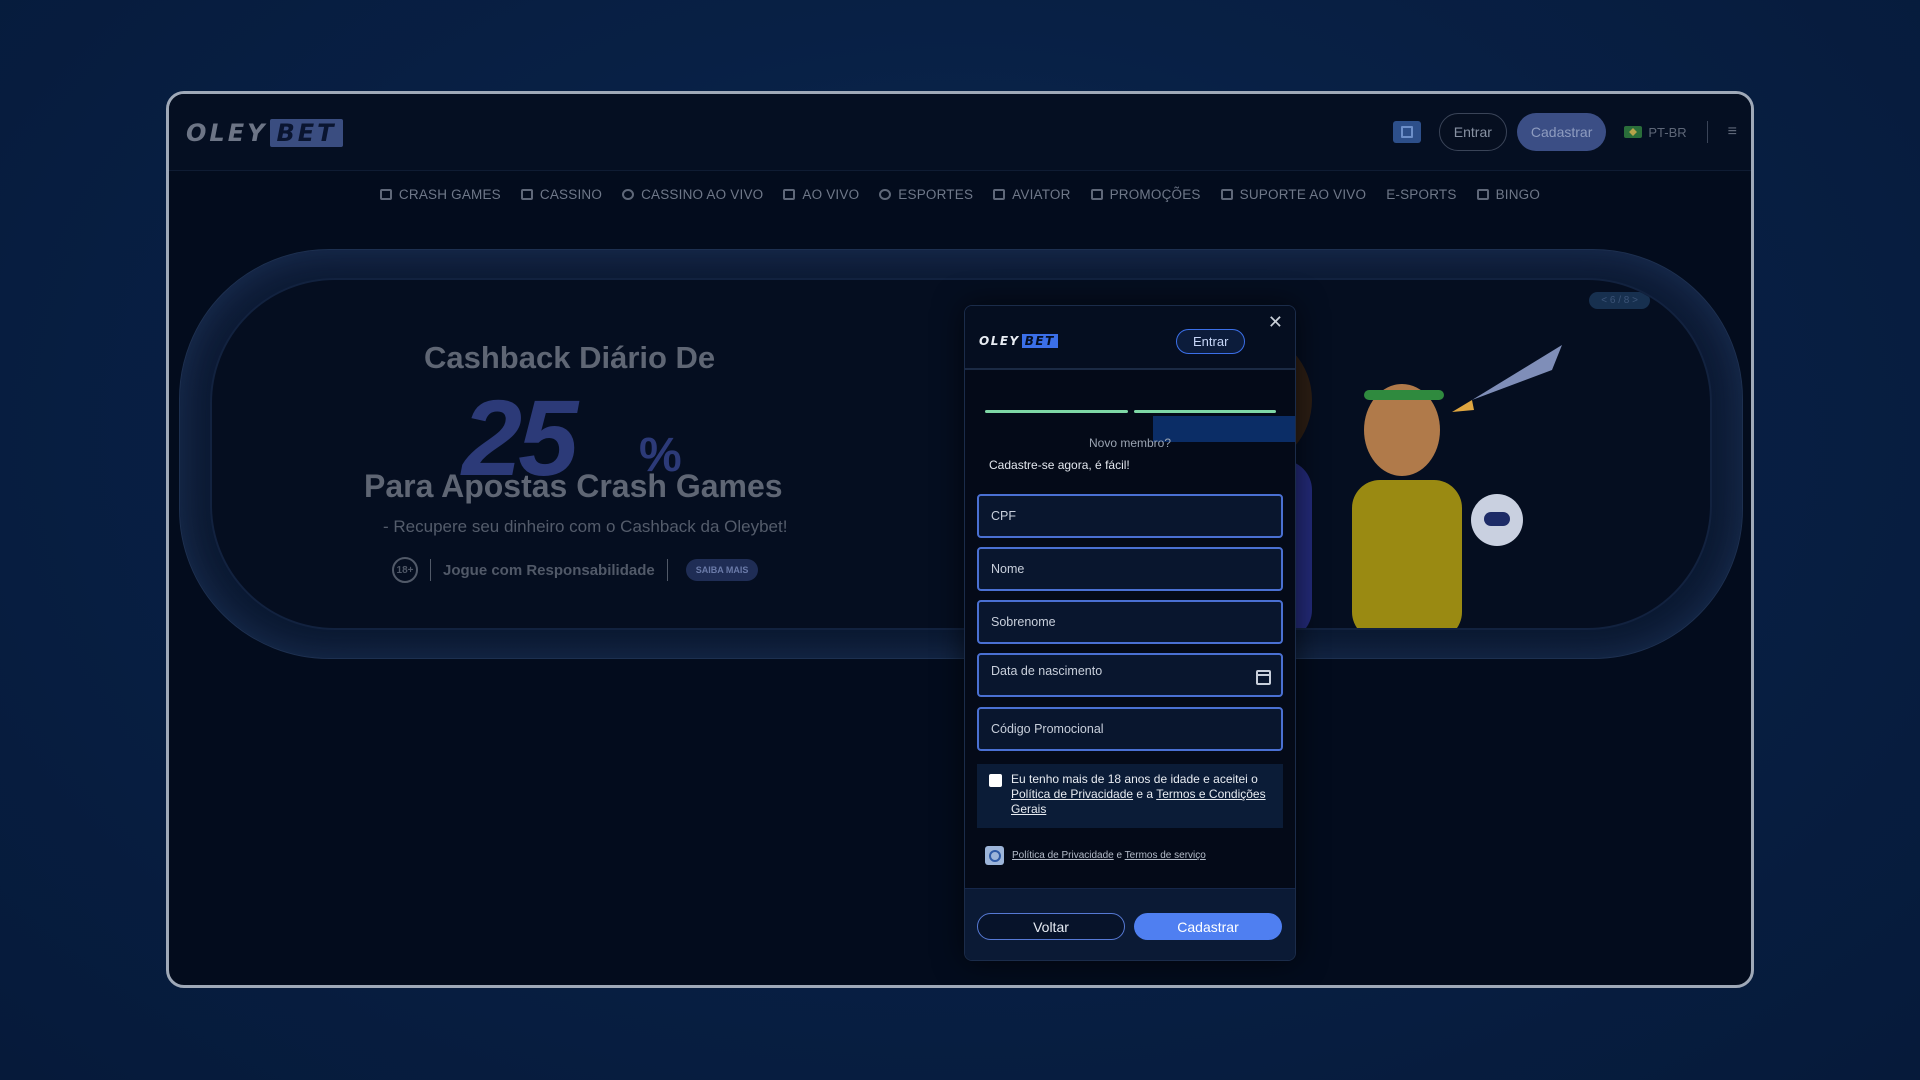 This screenshot has width=1920, height=1080. Describe the element at coordinates (628, 194) in the screenshot. I see `chip-icon` at that location.